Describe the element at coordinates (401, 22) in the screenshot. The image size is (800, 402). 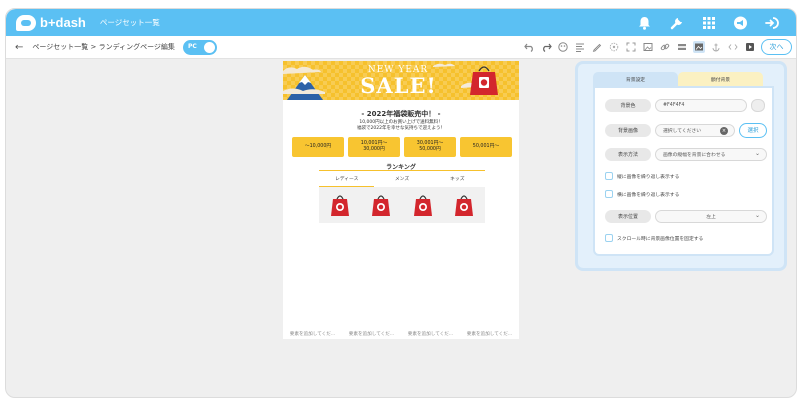
I see `top-header-bar: b+dash ページセット一覧` at that location.